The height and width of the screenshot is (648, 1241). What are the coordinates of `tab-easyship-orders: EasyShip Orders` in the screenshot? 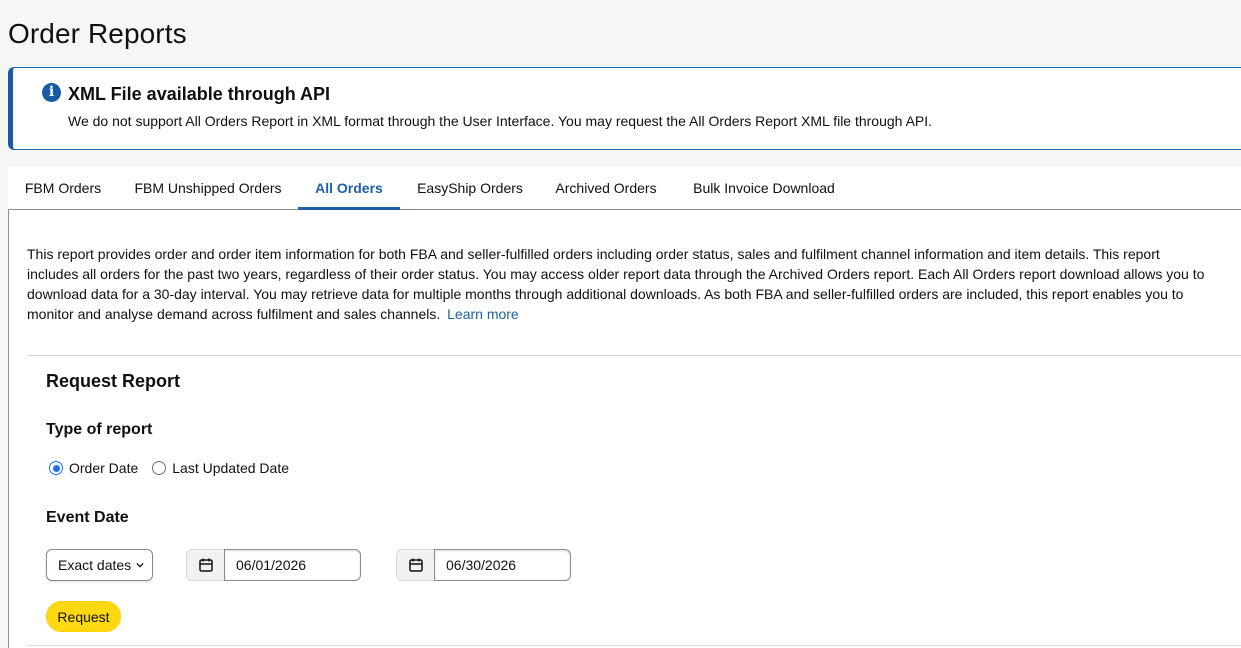 It's located at (470, 188).